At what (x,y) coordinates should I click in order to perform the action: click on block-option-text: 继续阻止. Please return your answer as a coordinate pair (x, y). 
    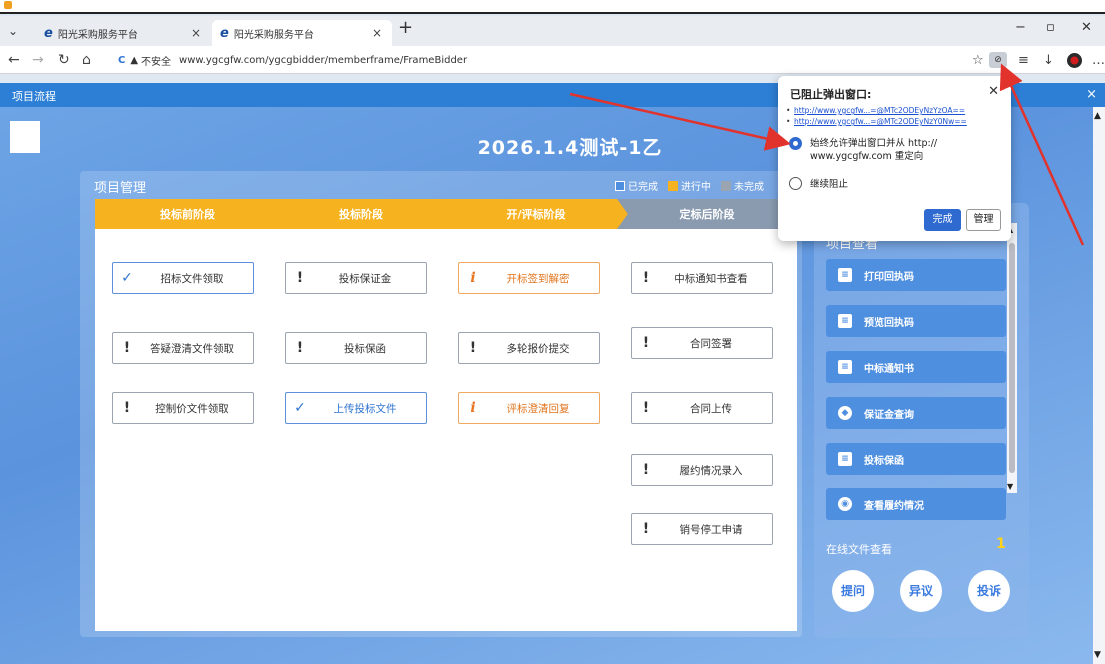
    Looking at the image, I should click on (829, 184).